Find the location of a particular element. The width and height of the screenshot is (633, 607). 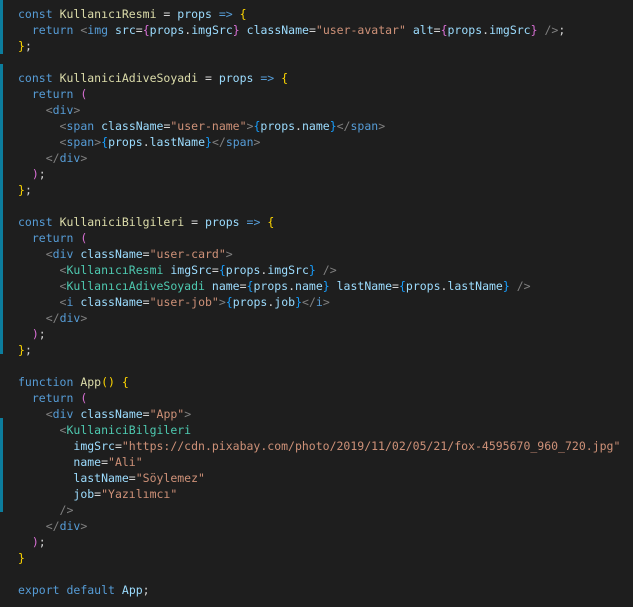

code-line: <div> is located at coordinates (49, 110).